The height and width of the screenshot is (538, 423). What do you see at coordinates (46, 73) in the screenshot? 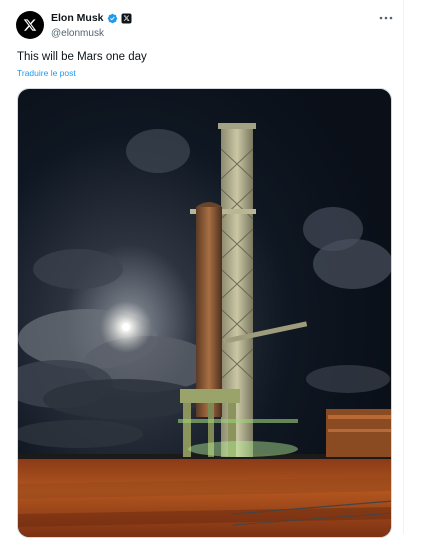
I see `translate-post-link: Traduire le post` at bounding box center [46, 73].